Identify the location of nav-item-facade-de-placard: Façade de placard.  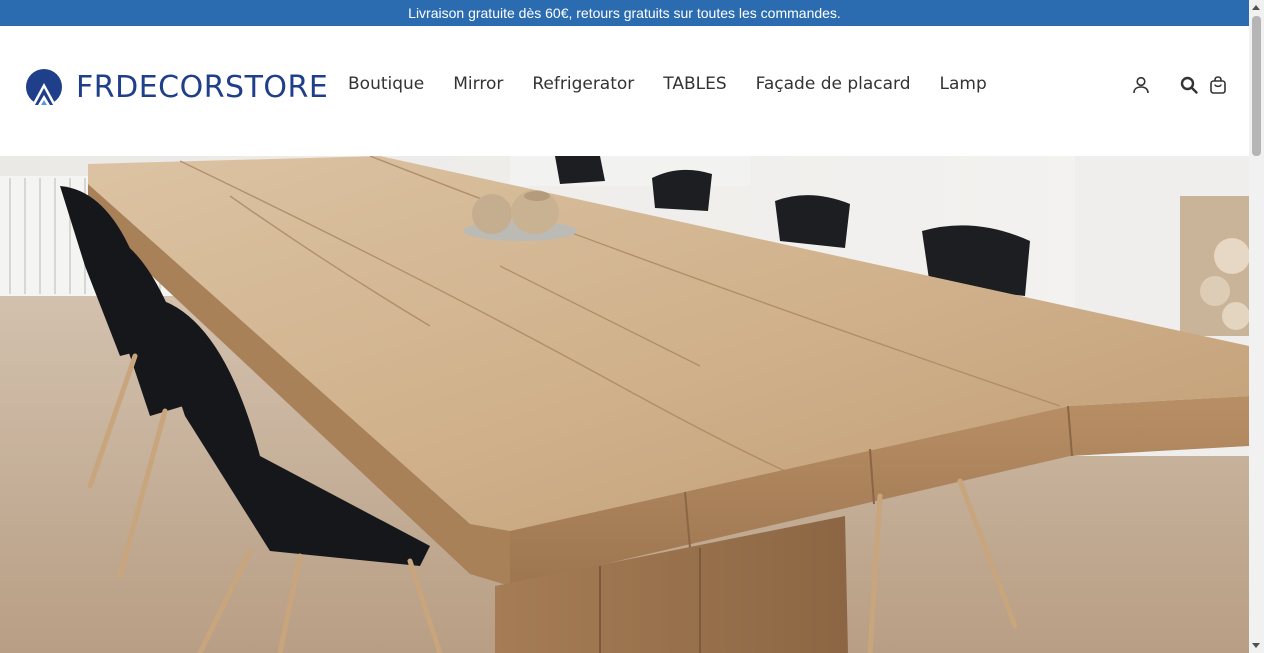
(833, 84).